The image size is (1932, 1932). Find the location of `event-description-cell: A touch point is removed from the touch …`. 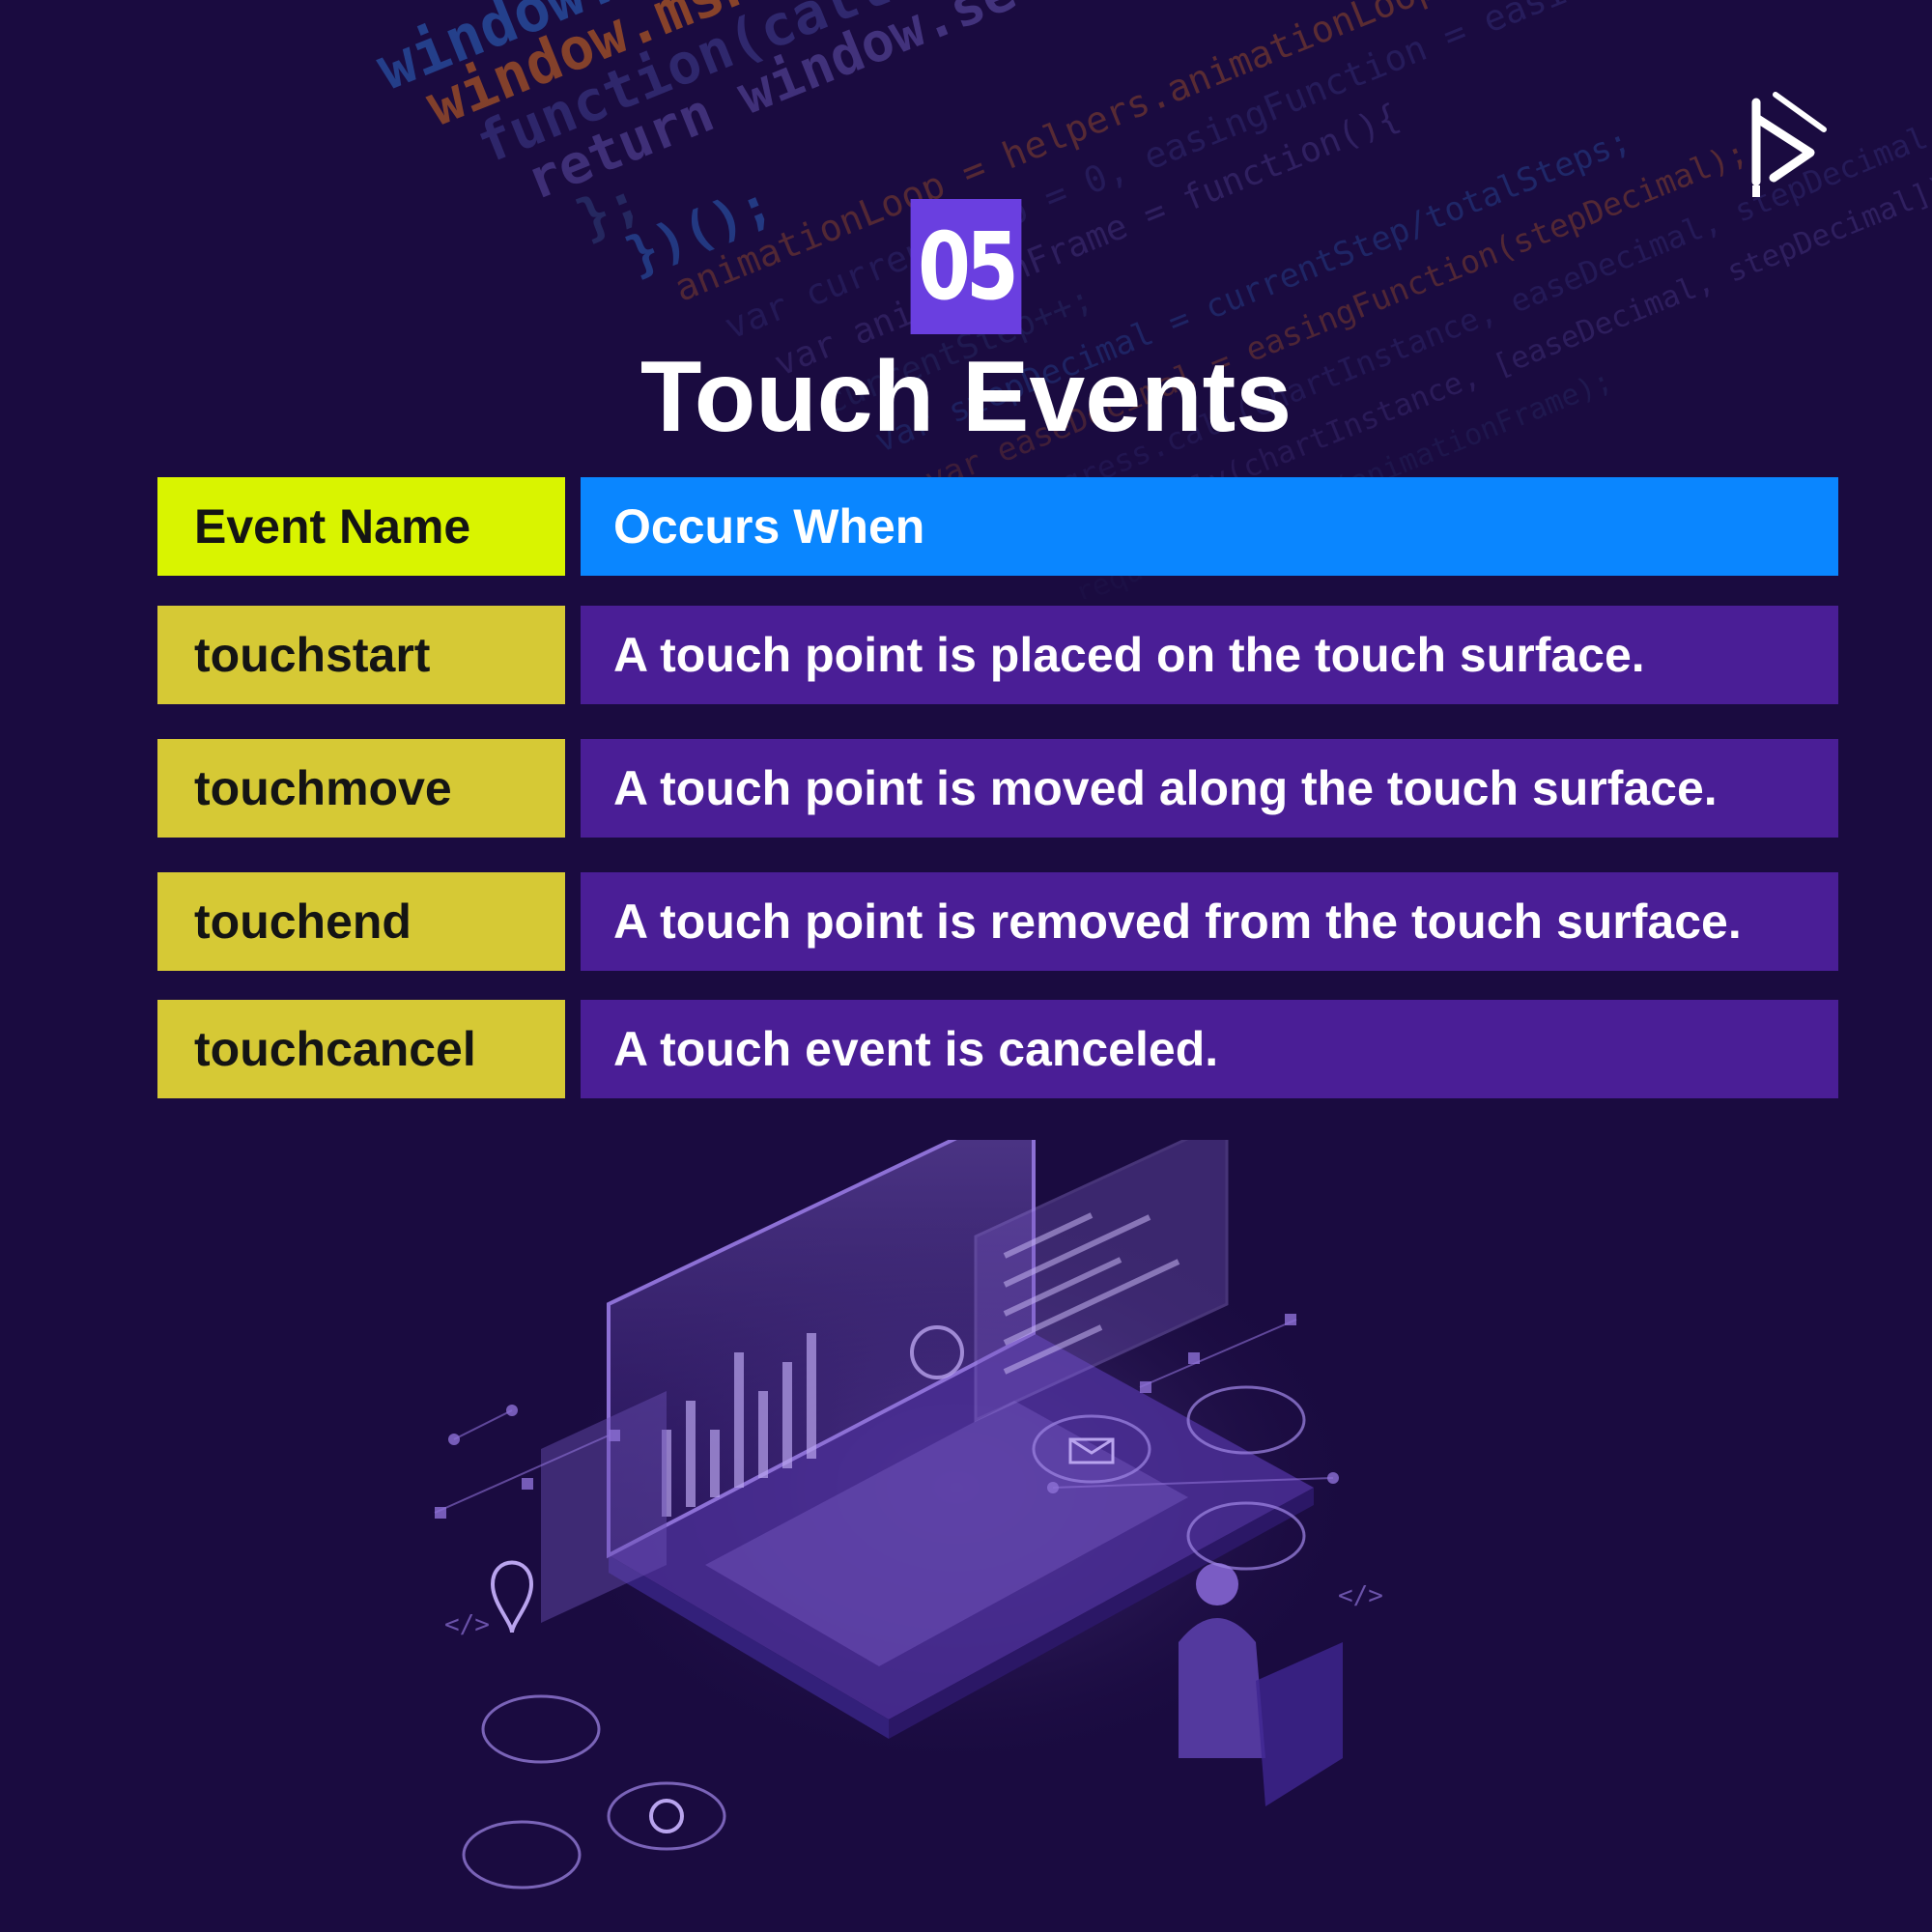

event-description-cell: A touch point is removed from the touch … is located at coordinates (1209, 921).